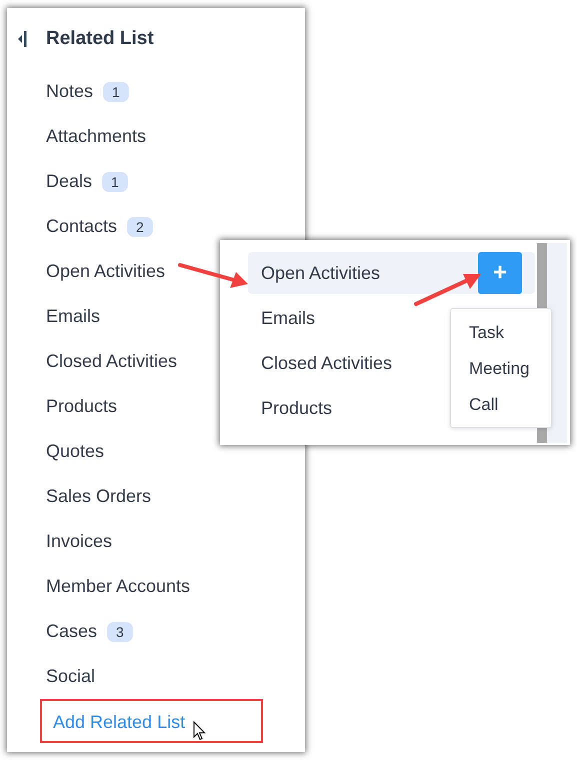 The width and height of the screenshot is (577, 761). I want to click on menu-item: Task, so click(501, 333).